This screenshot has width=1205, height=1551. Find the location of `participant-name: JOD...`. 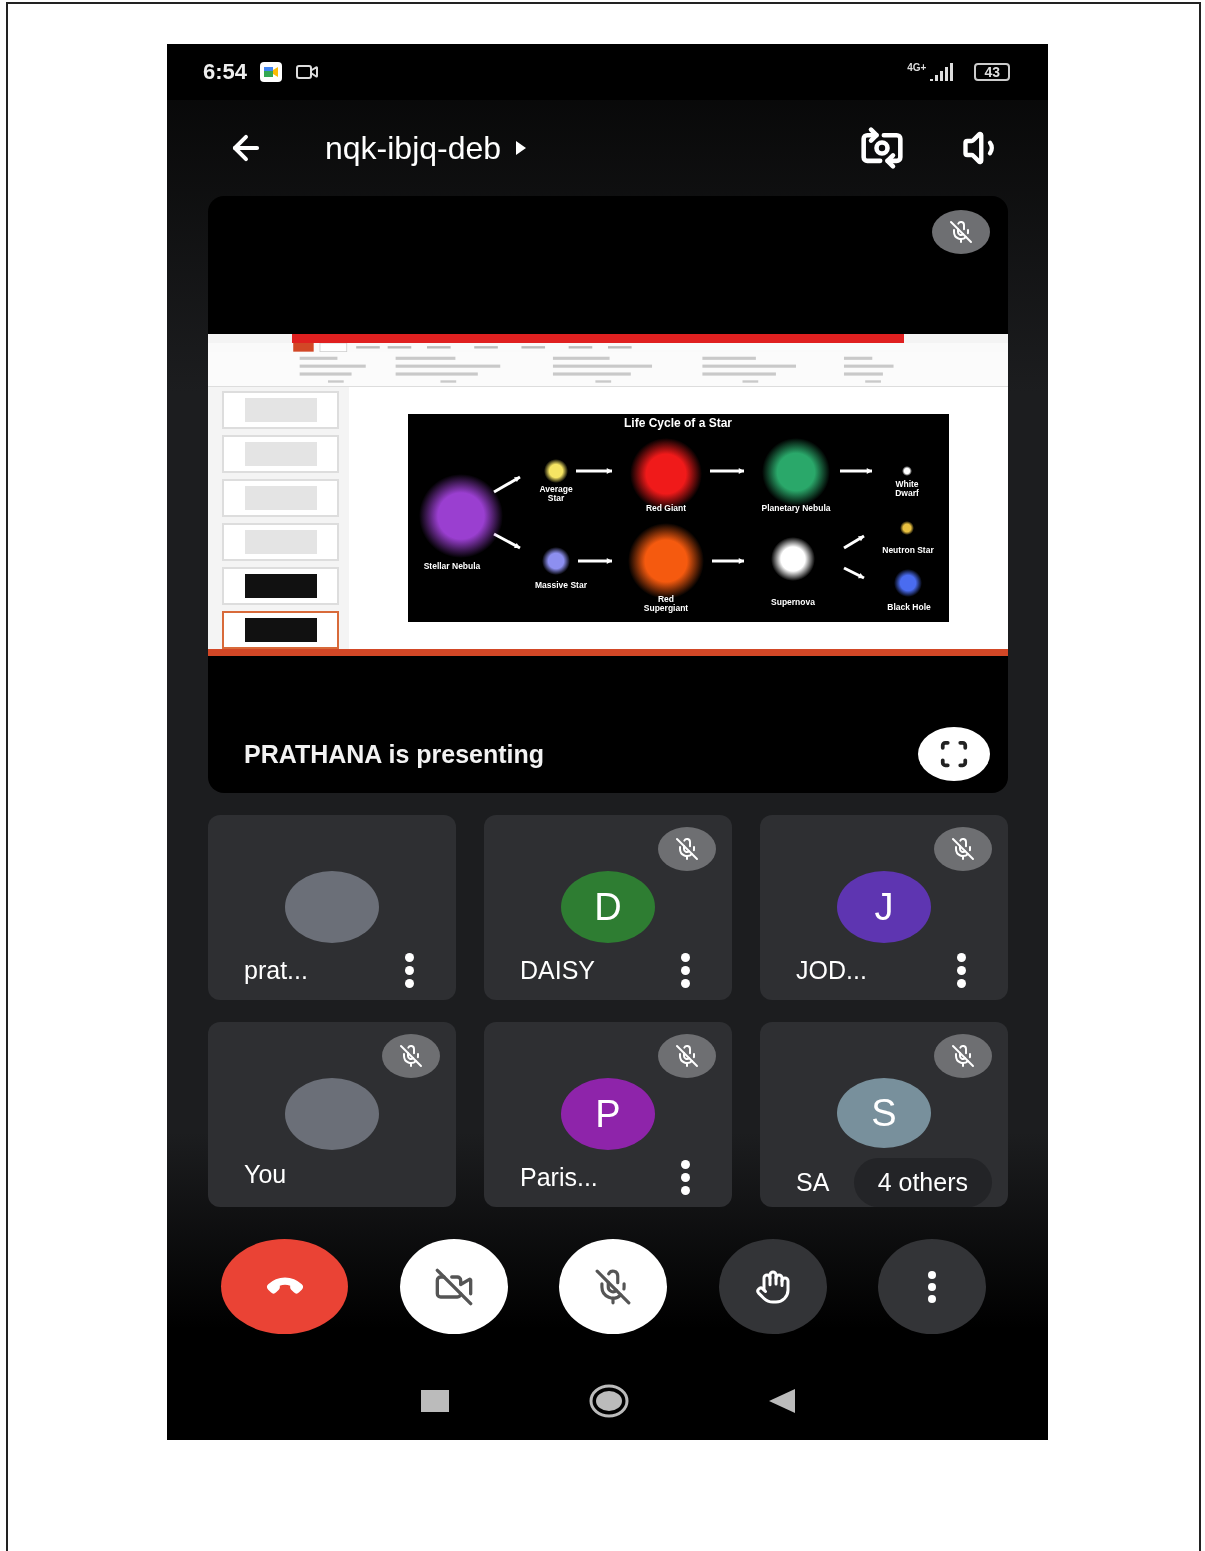

participant-name: JOD... is located at coordinates (831, 970).